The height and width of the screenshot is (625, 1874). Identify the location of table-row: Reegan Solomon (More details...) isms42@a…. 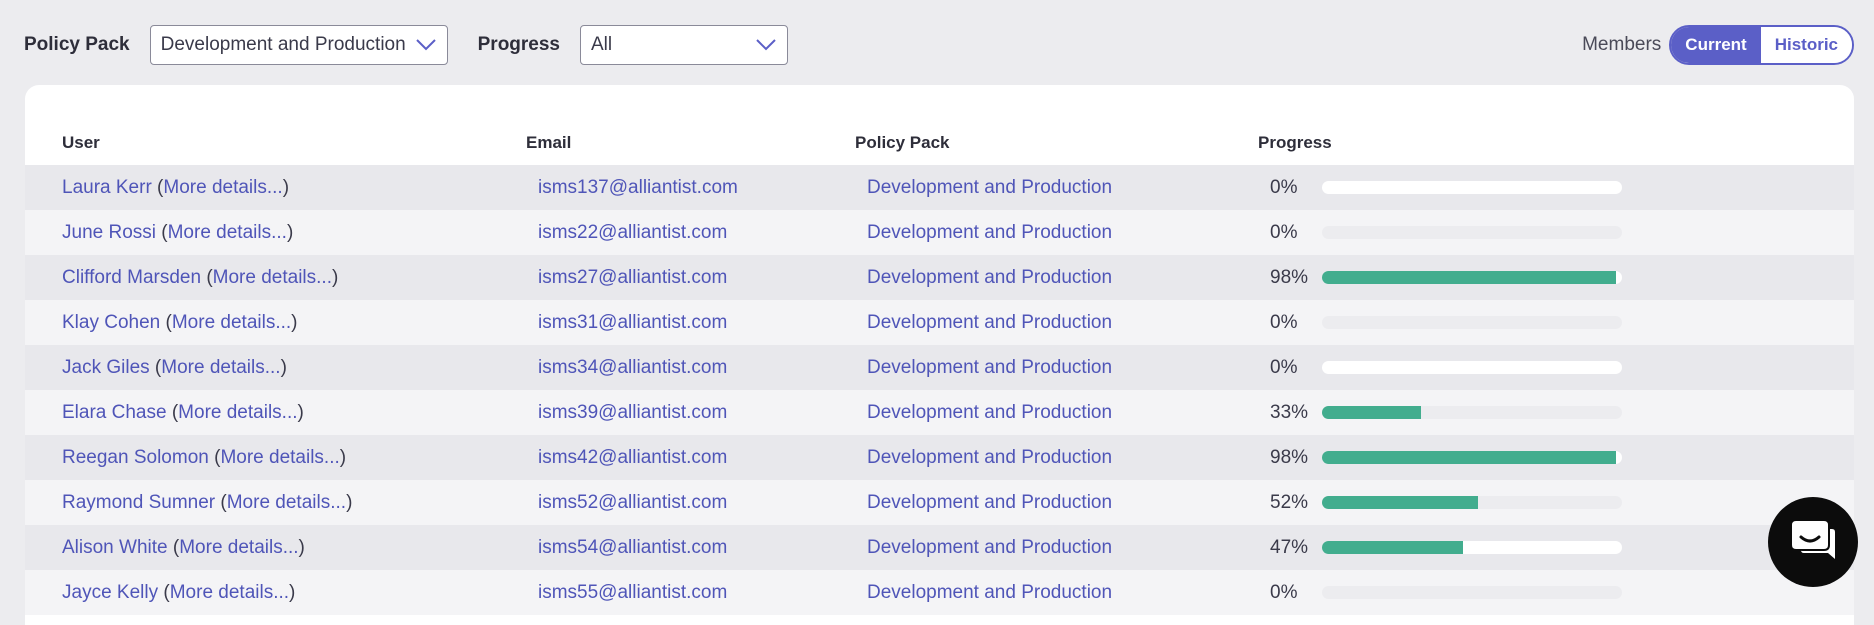
(939, 457).